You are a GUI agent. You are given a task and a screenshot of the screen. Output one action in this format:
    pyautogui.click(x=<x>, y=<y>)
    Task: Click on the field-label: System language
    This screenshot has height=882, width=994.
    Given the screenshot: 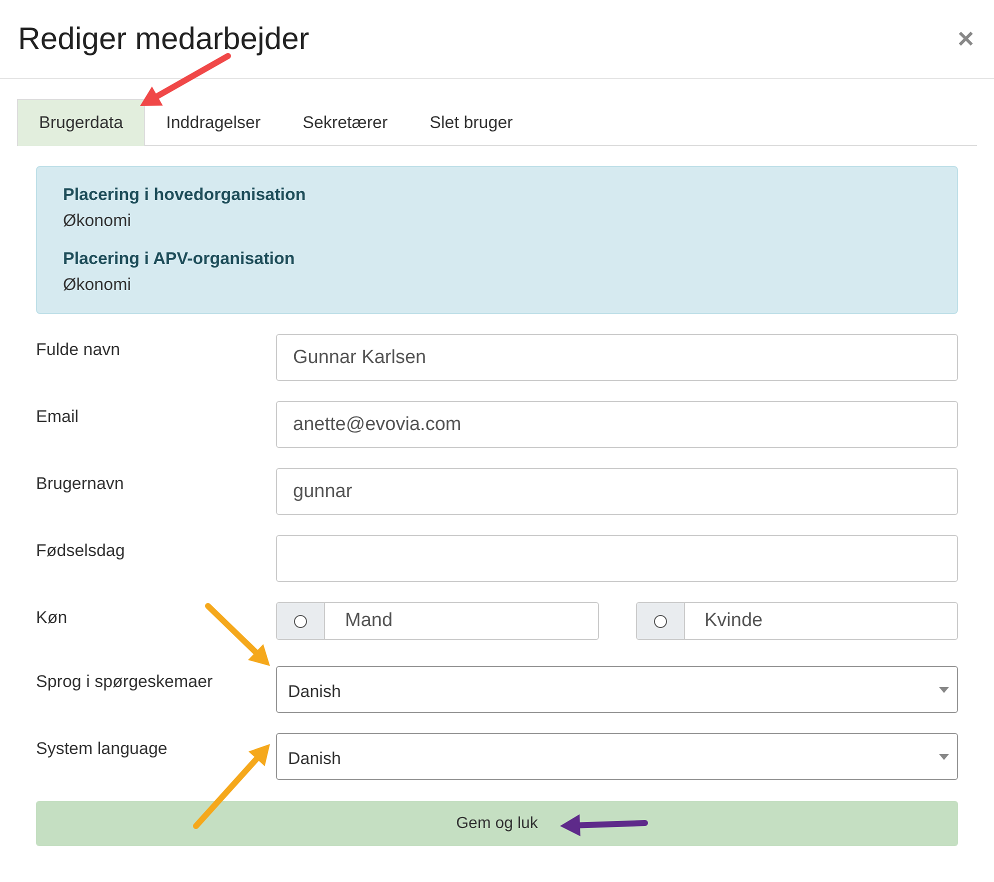 What is the action you would take?
    pyautogui.click(x=102, y=749)
    